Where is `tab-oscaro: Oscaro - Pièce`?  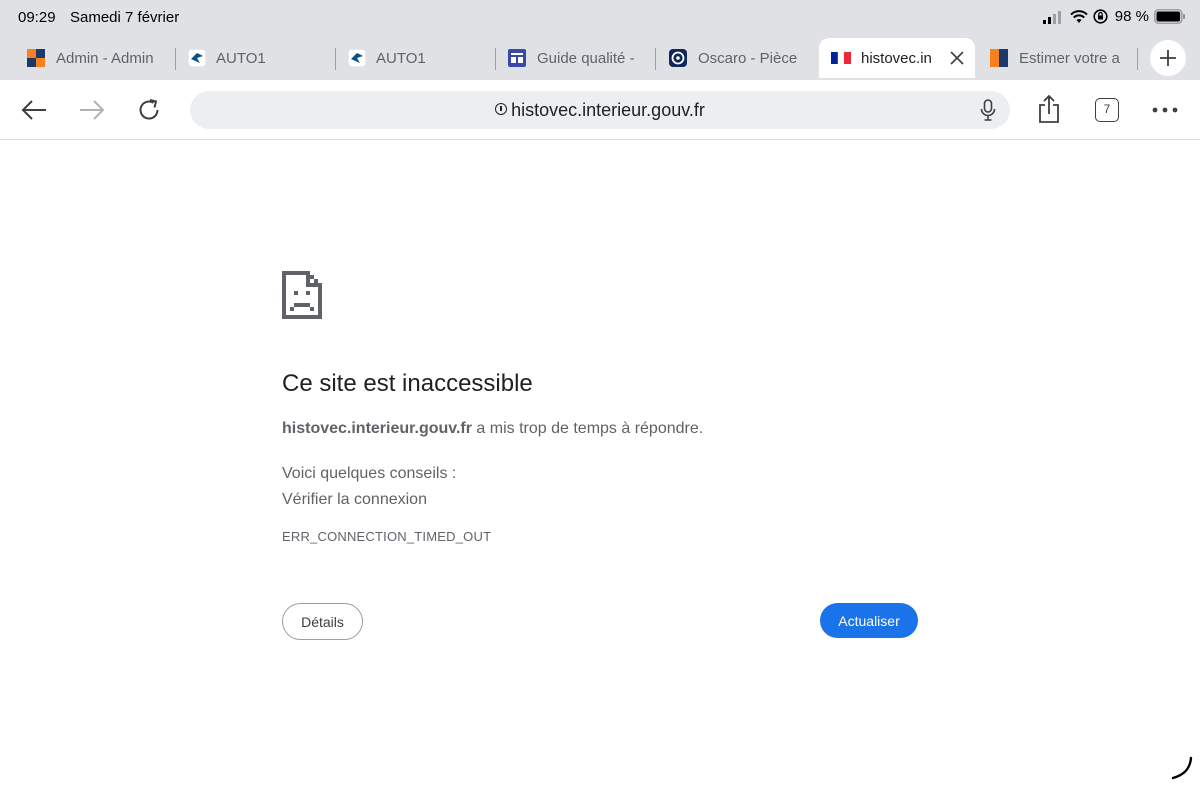 tab-oscaro: Oscaro - Pièce is located at coordinates (738, 58).